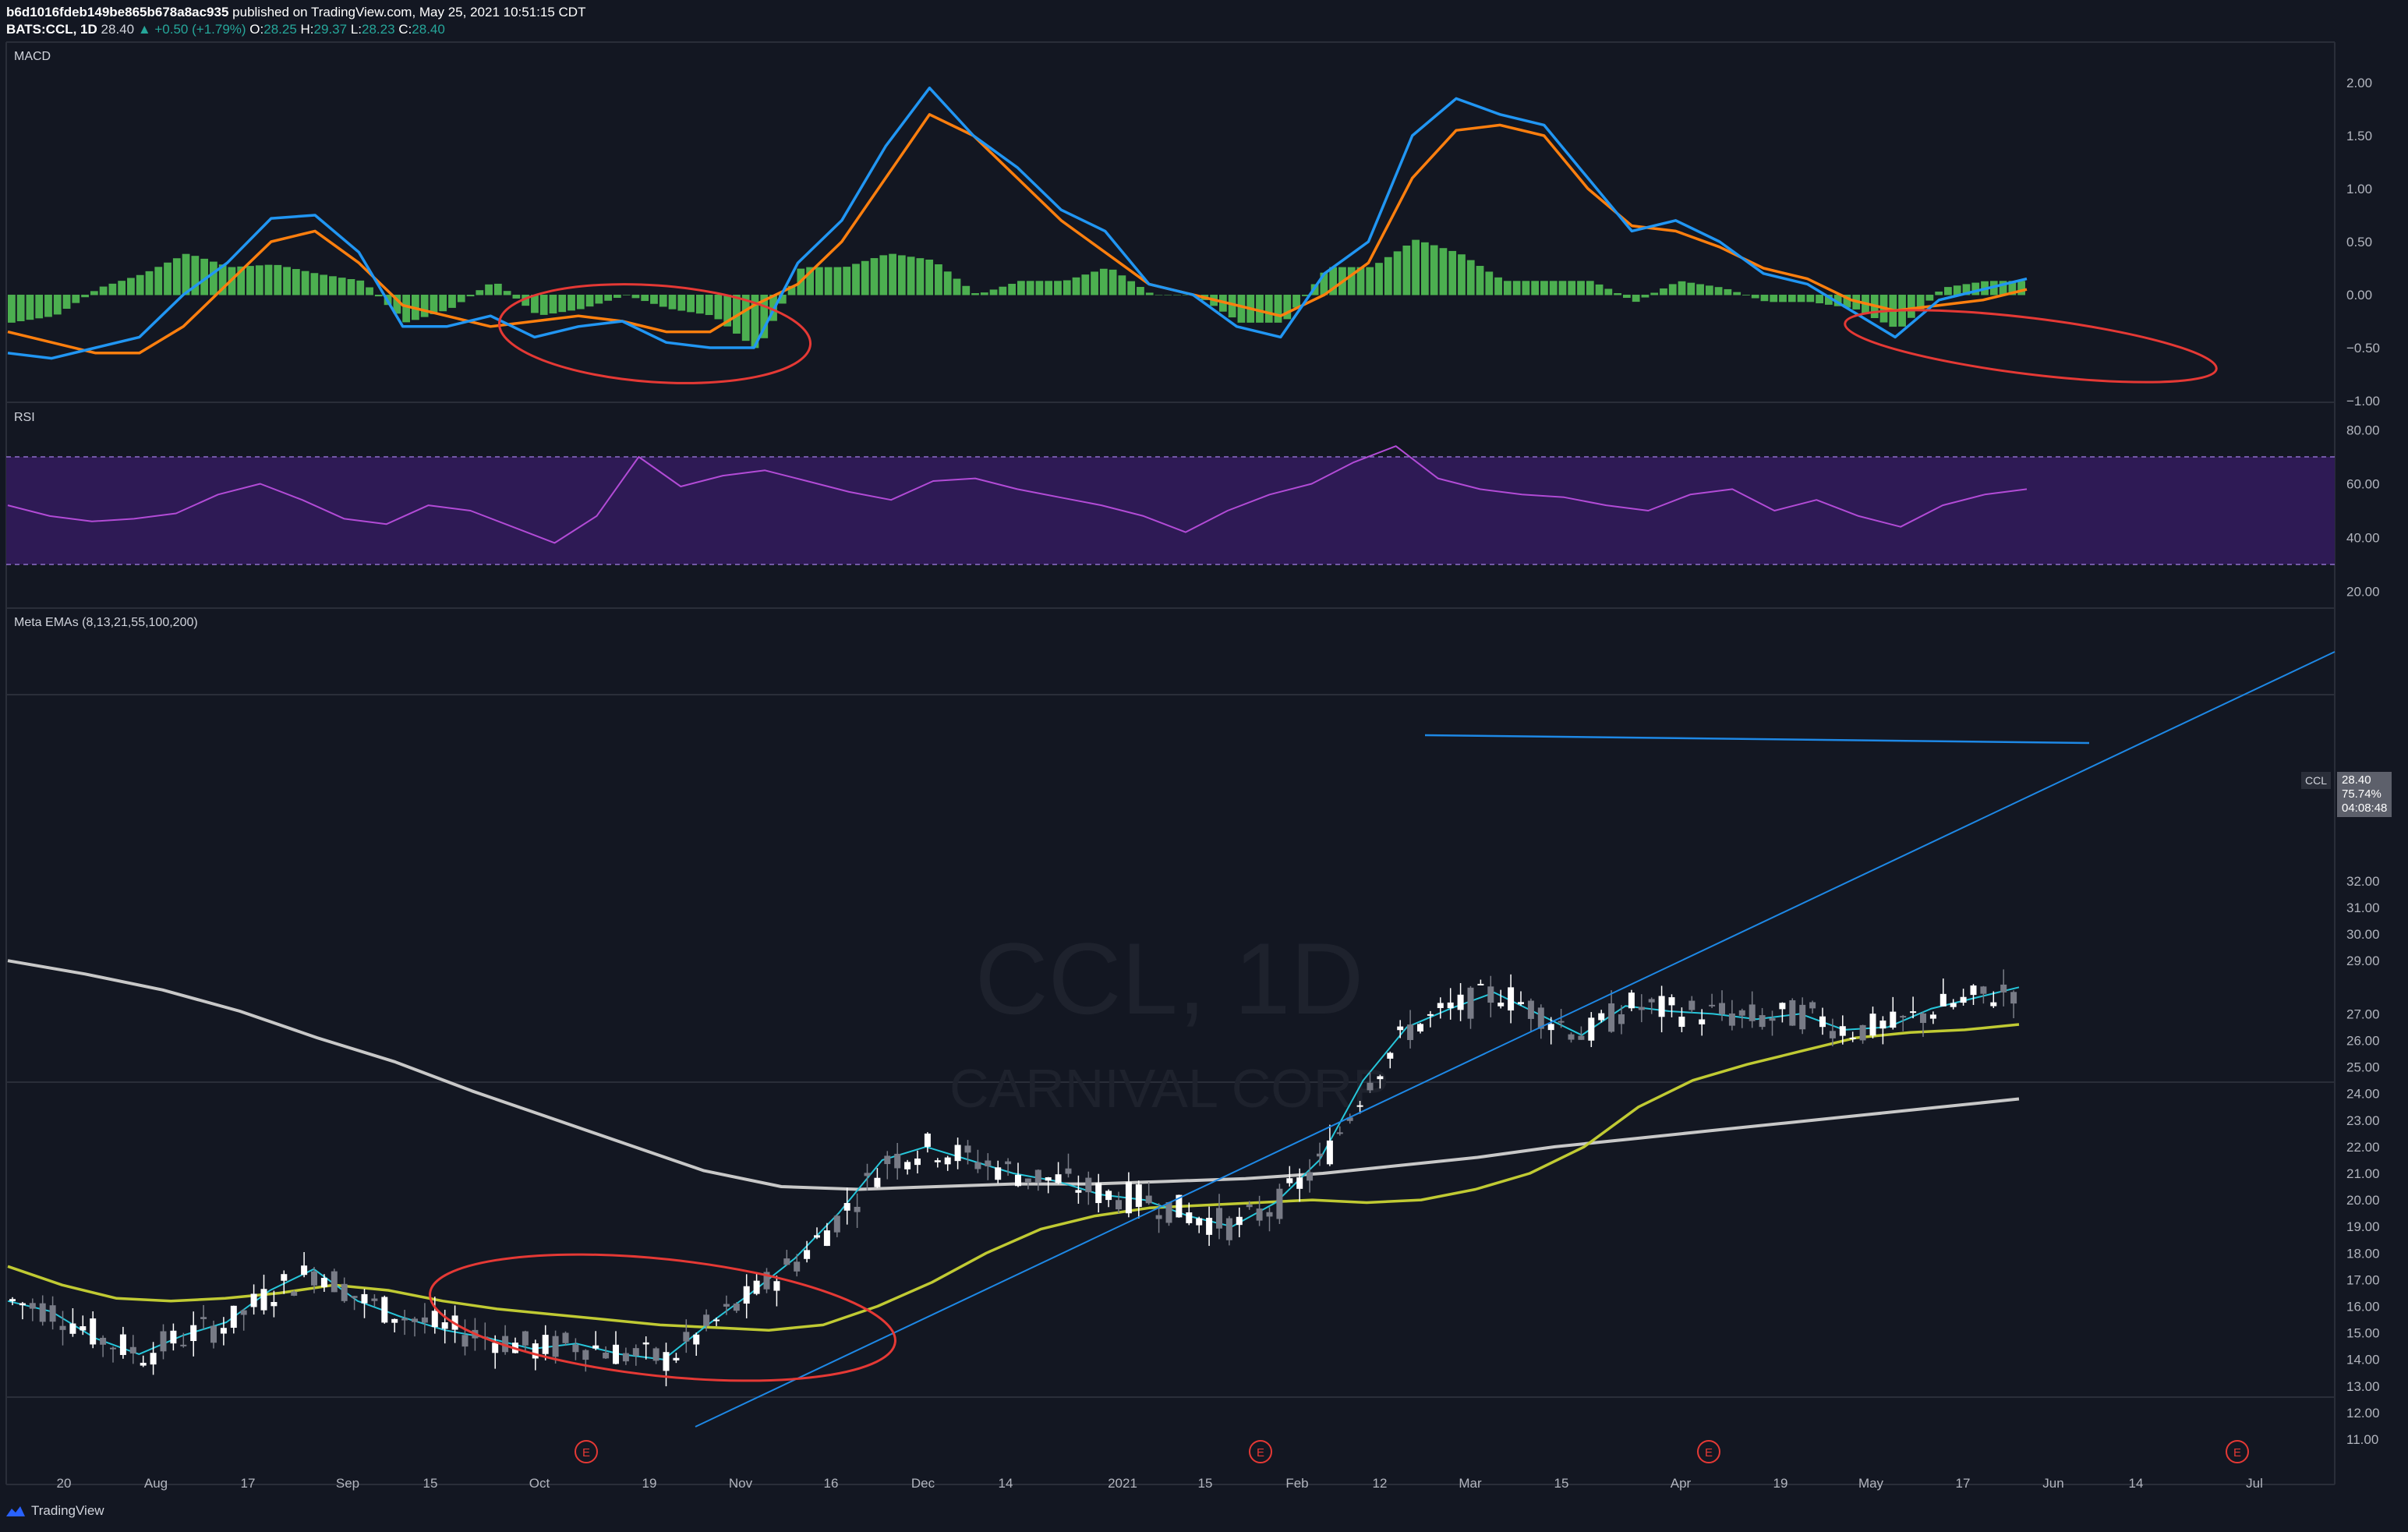  I want to click on time-tick: Aug, so click(156, 1483).